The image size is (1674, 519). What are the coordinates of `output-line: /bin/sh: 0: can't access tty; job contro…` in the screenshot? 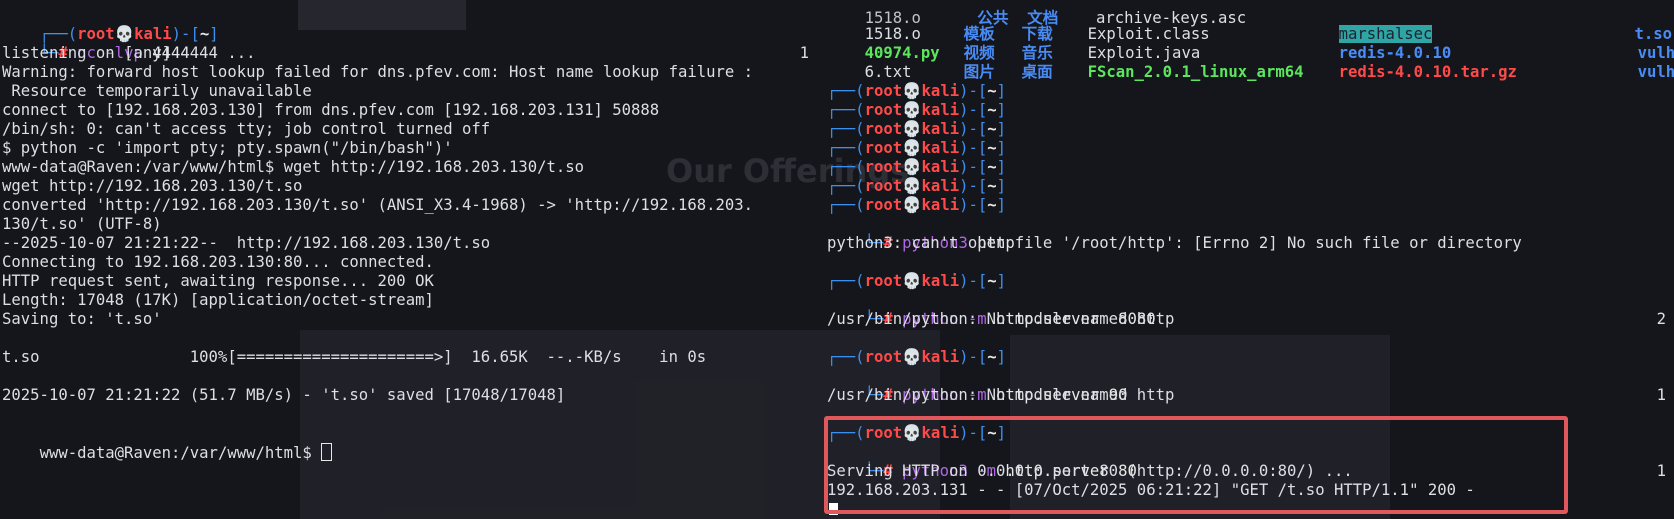 It's located at (246, 129).